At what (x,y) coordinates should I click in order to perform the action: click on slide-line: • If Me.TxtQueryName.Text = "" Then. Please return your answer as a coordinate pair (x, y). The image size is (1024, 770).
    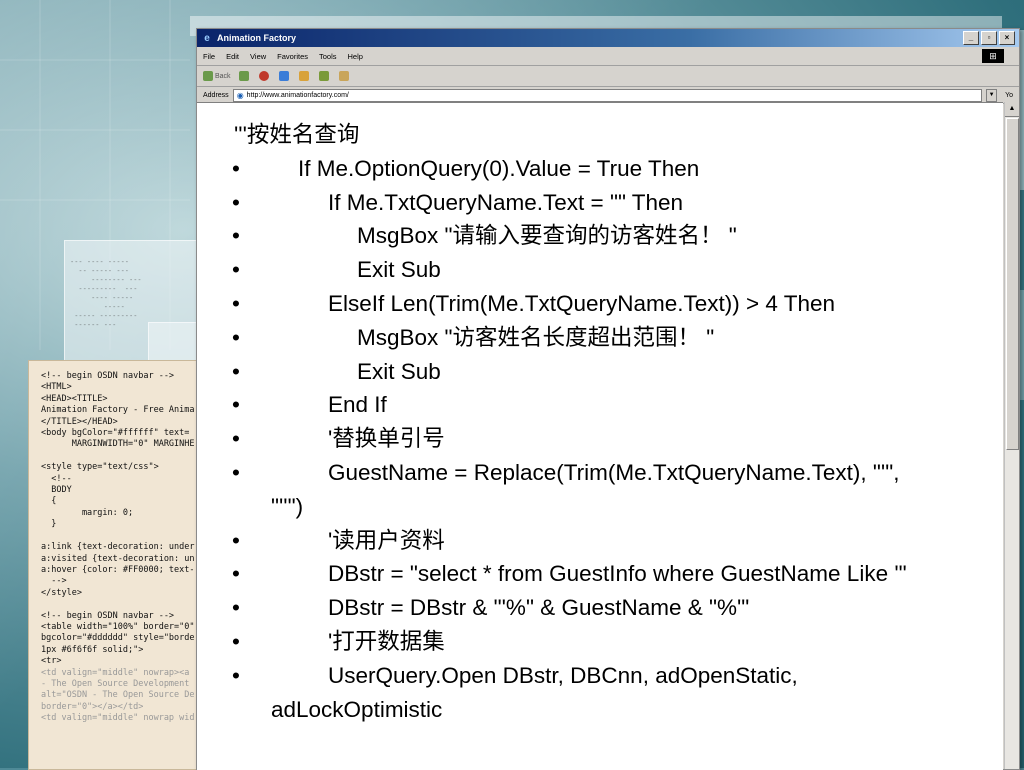
    Looking at the image, I should click on (614, 203).